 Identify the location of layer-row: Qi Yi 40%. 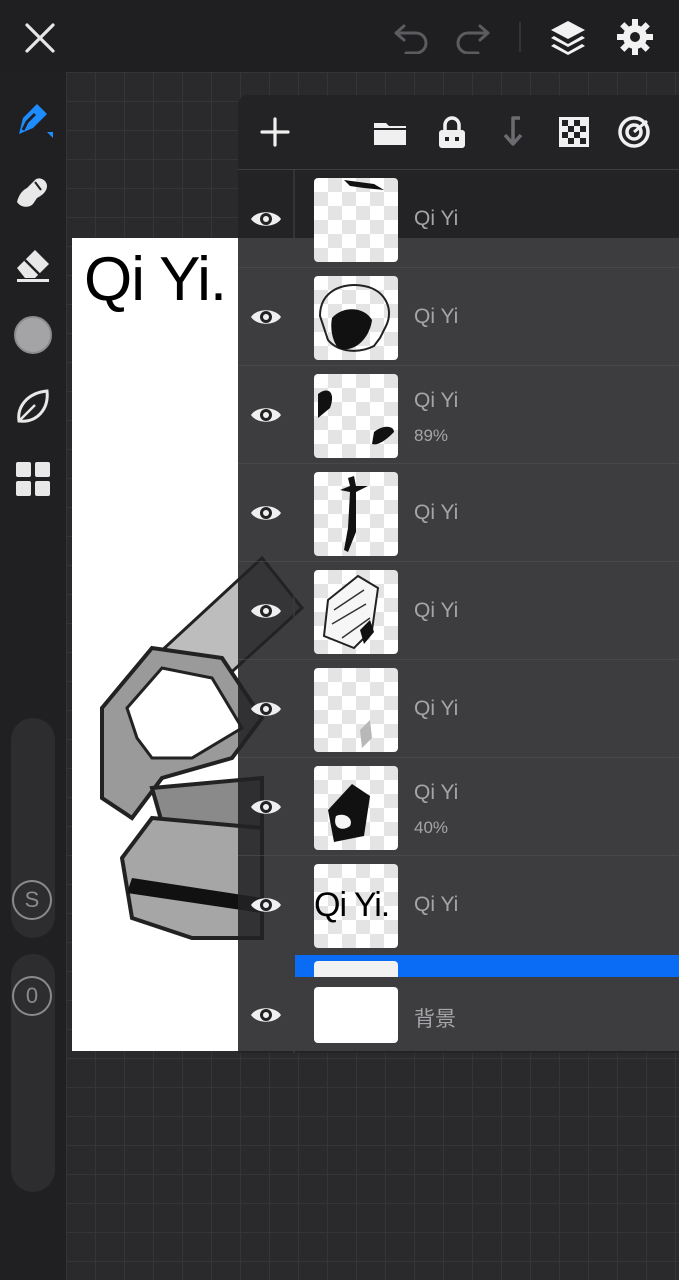
(458, 806).